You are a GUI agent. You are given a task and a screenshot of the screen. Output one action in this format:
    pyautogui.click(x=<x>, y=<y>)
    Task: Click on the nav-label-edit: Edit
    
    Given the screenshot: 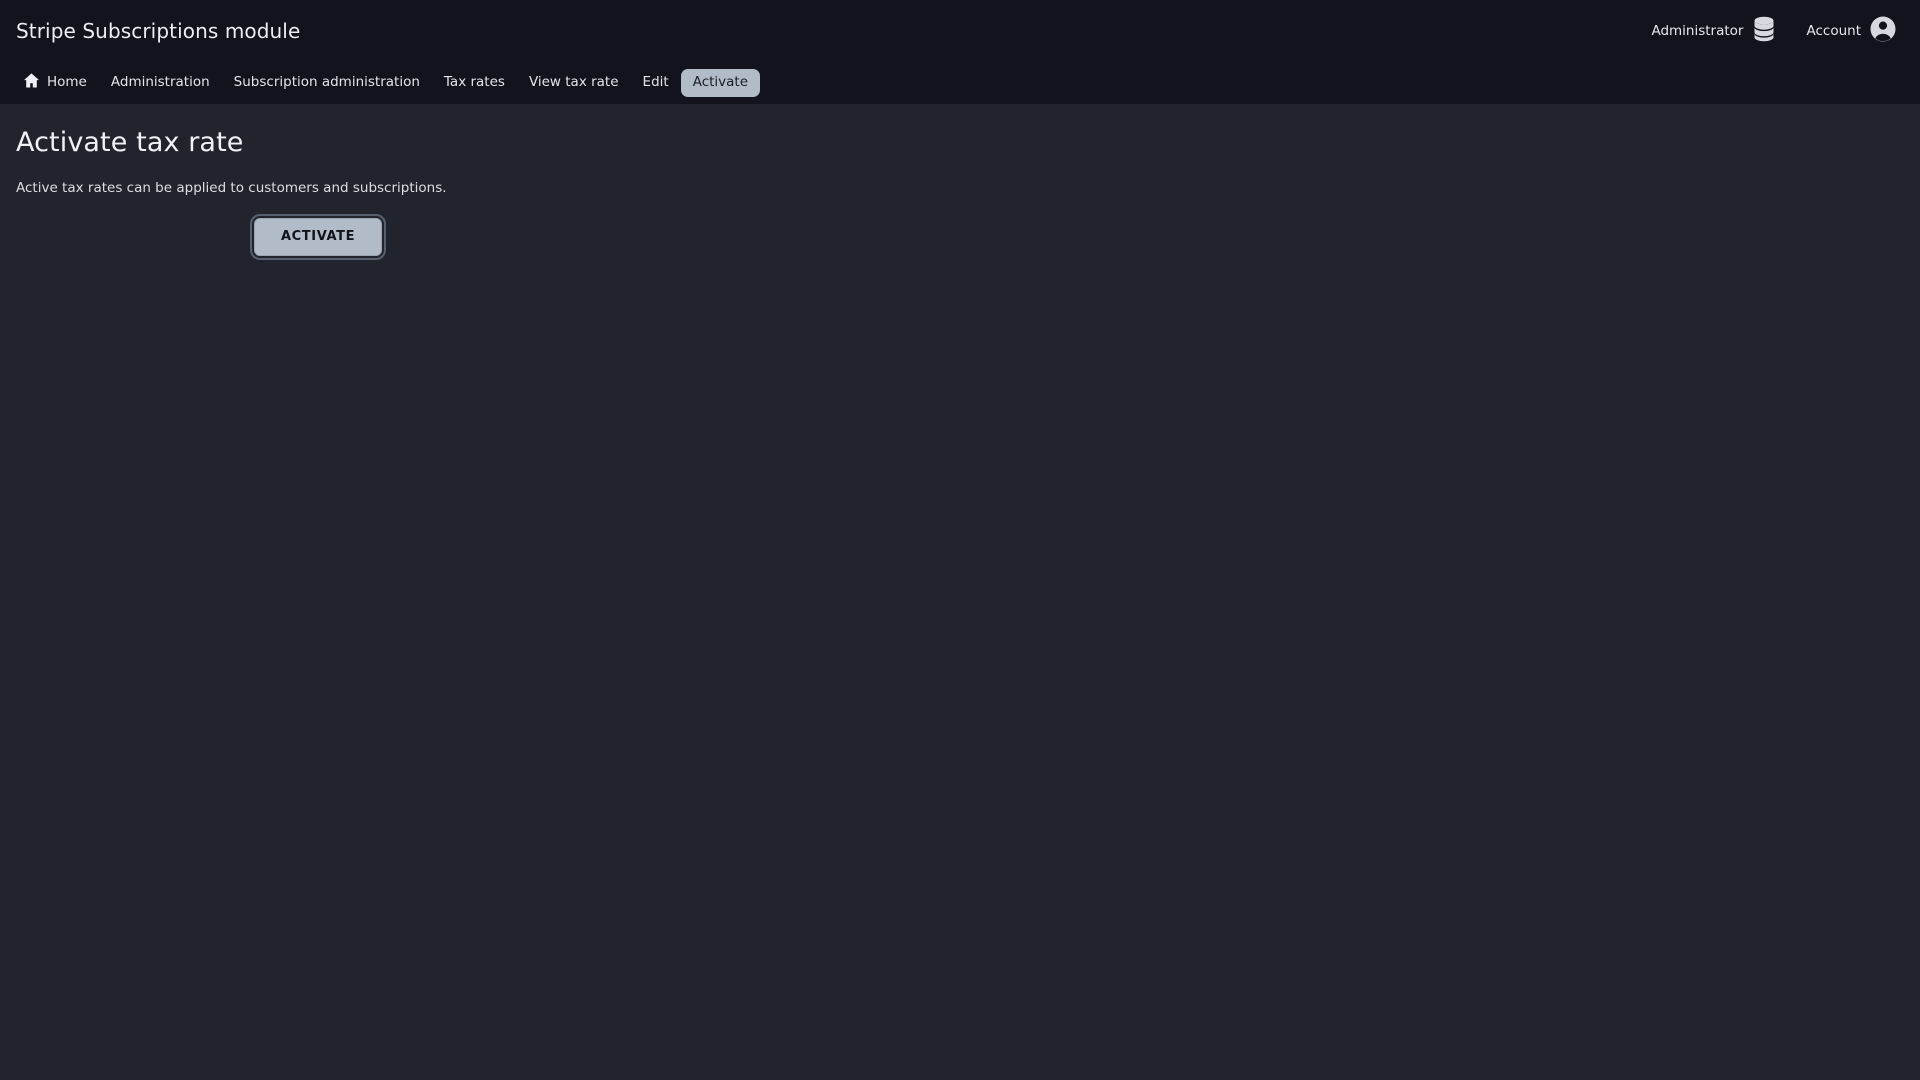 What is the action you would take?
    pyautogui.click(x=655, y=82)
    